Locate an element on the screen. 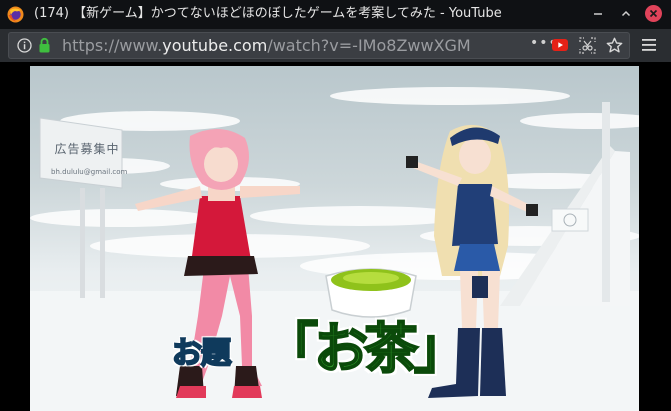 This screenshot has height=411, width=671. close-button is located at coordinates (653, 13).